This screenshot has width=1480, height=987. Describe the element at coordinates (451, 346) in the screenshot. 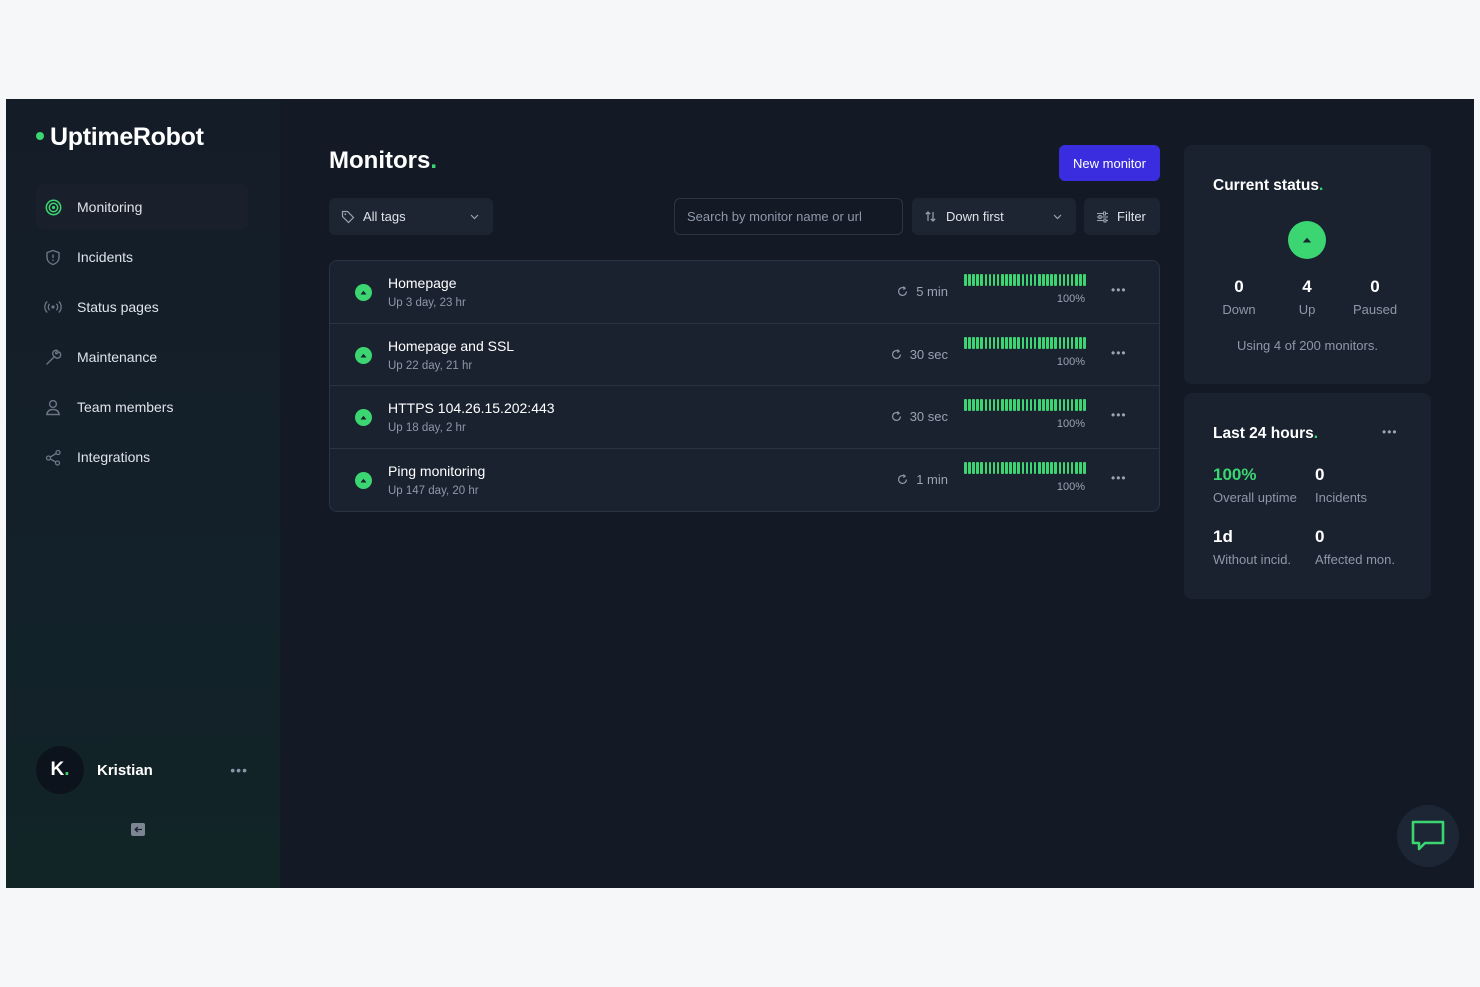

I see `monitor-name: Homepage and SSL` at that location.